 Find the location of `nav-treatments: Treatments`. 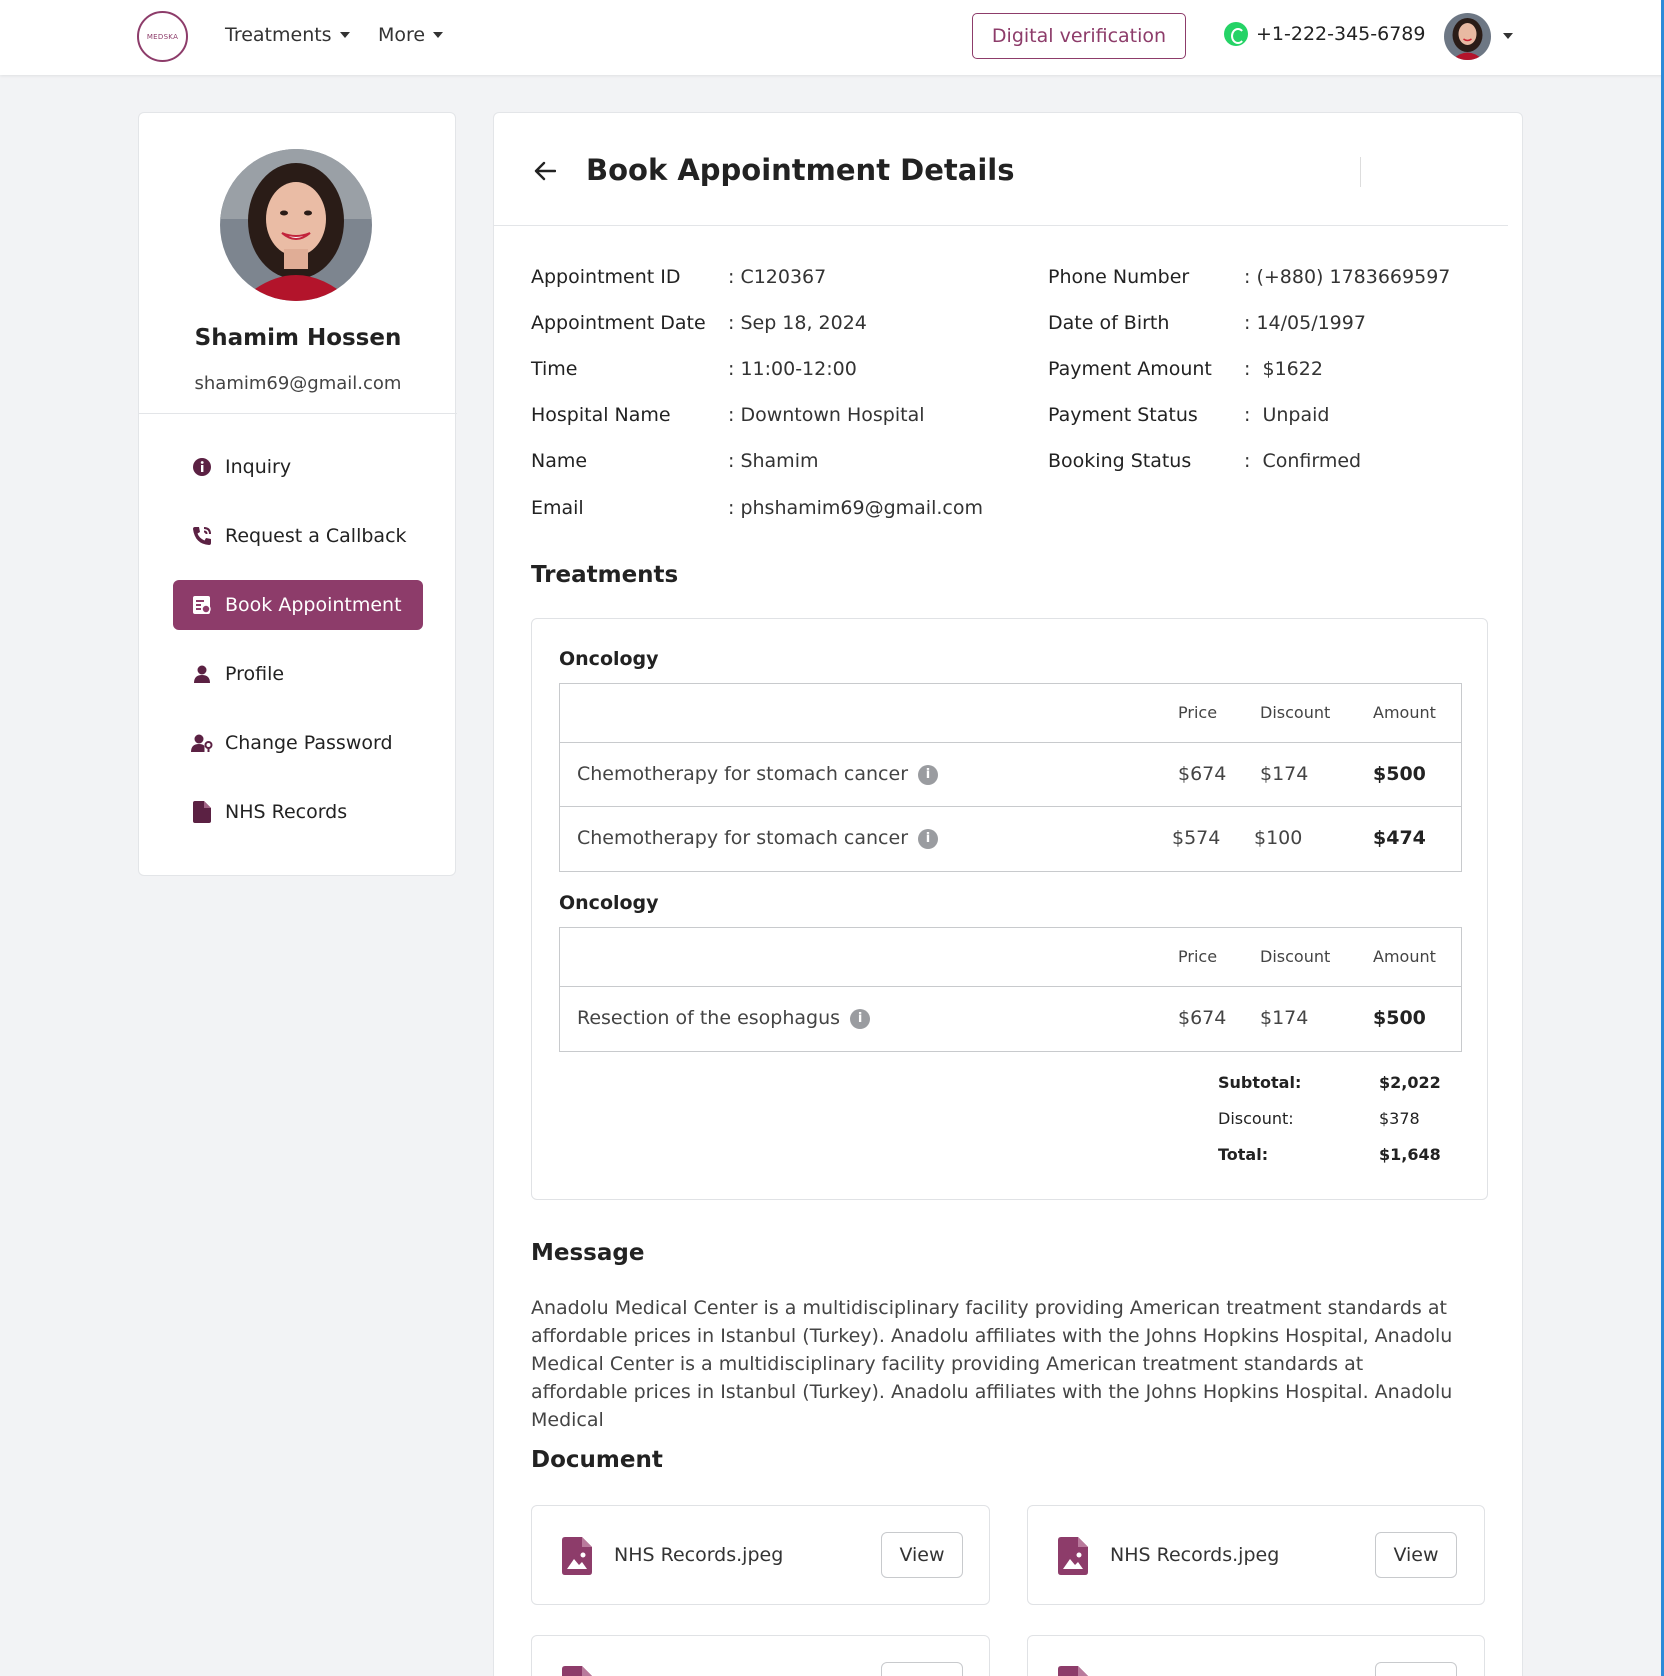

nav-treatments: Treatments is located at coordinates (287, 35).